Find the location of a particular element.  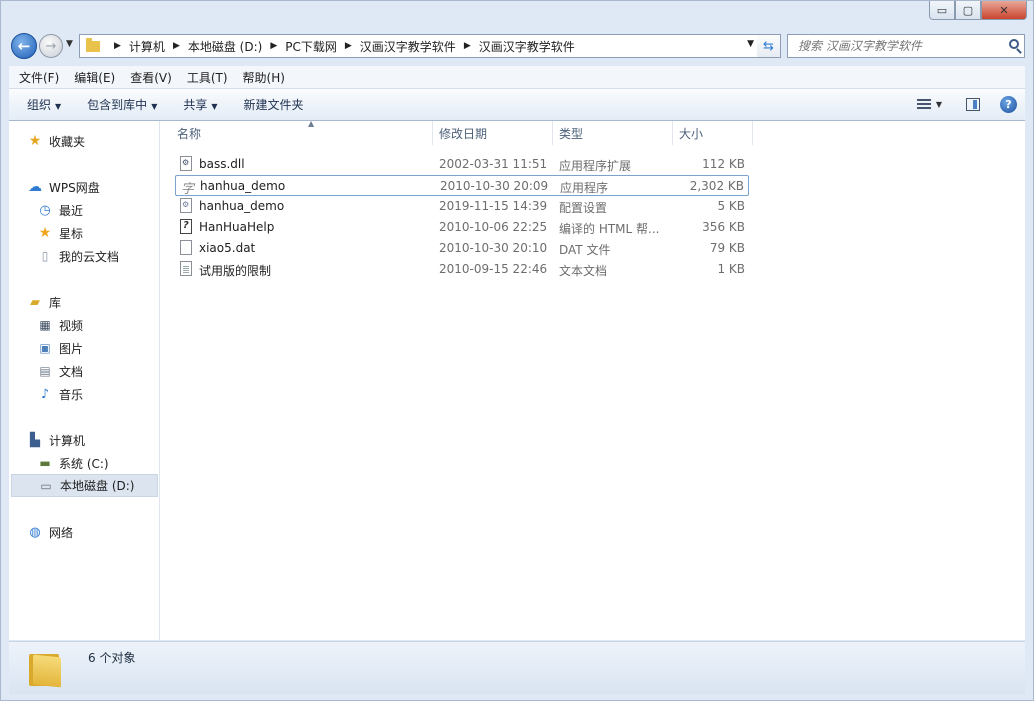

file-type: DAT 文件 is located at coordinates (585, 250).